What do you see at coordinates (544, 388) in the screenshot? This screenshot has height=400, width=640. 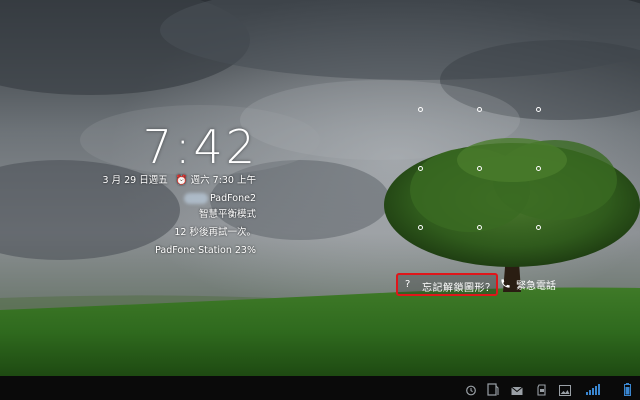 I see `sd-card-icon` at bounding box center [544, 388].